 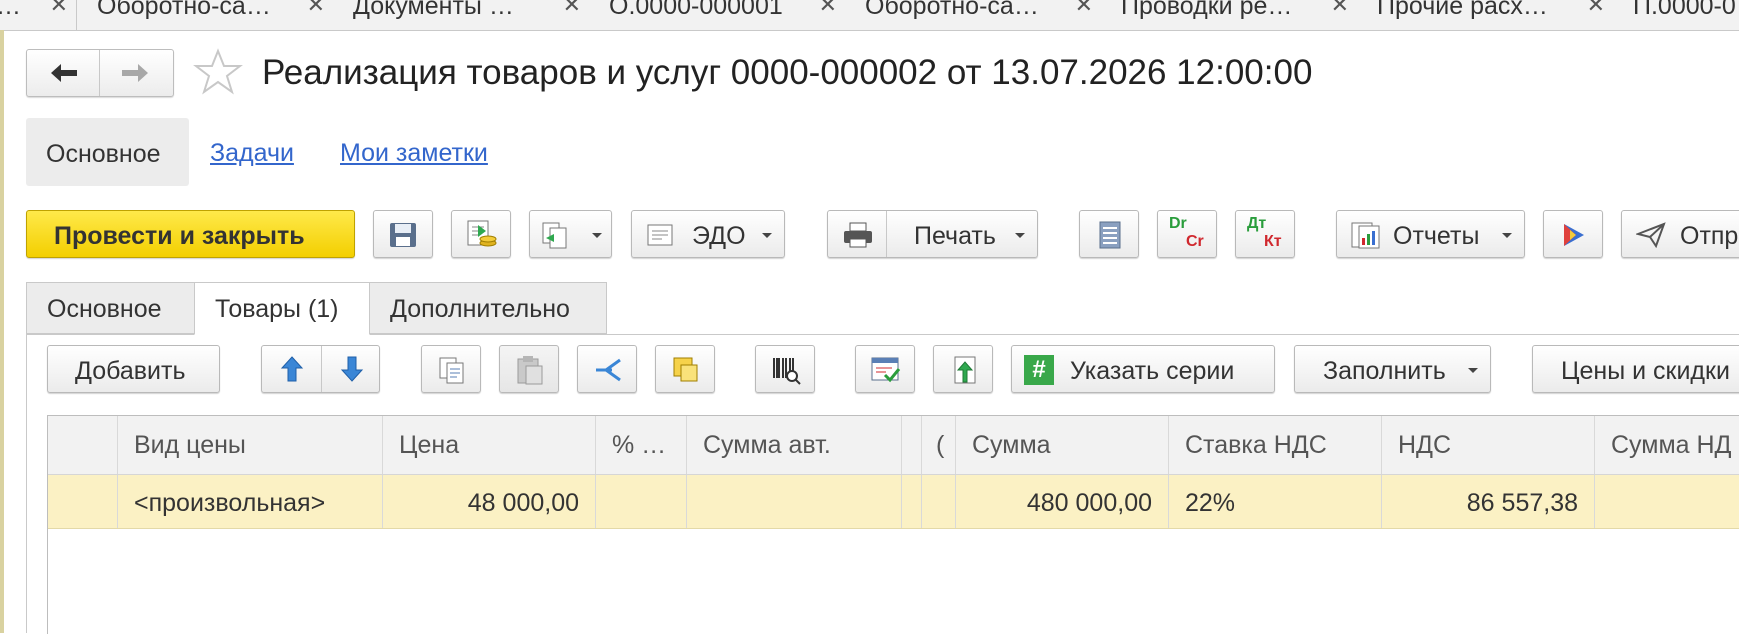 I want to click on row-cell: <произвольная>, so click(x=250, y=501).